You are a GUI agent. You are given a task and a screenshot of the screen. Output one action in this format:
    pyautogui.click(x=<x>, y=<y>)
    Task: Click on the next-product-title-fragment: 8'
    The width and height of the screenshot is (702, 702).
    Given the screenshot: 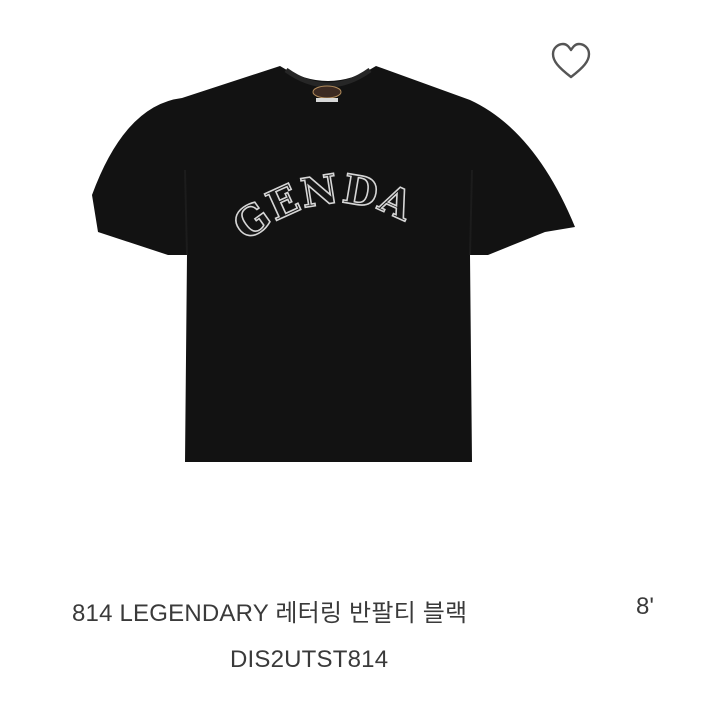 What is the action you would take?
    pyautogui.click(x=669, y=607)
    